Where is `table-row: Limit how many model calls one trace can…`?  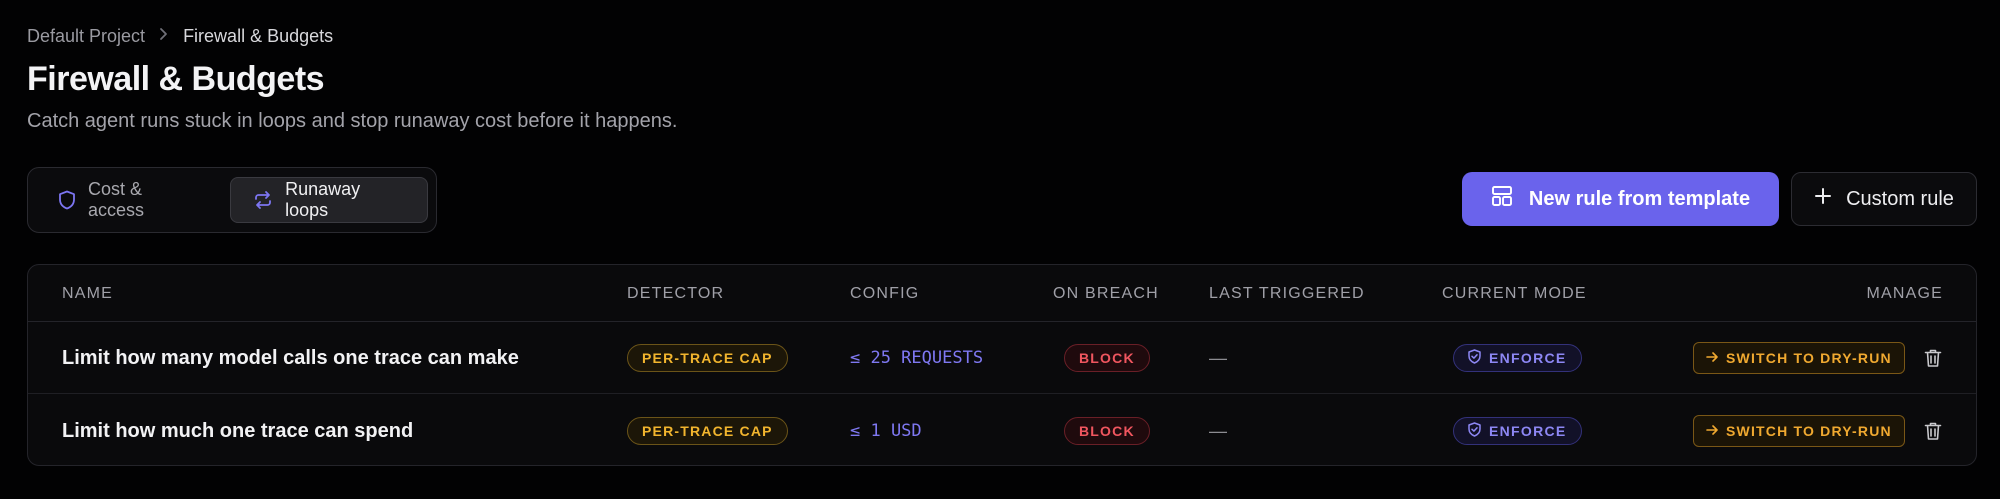
table-row: Limit how many model calls one trace can… is located at coordinates (1002, 358).